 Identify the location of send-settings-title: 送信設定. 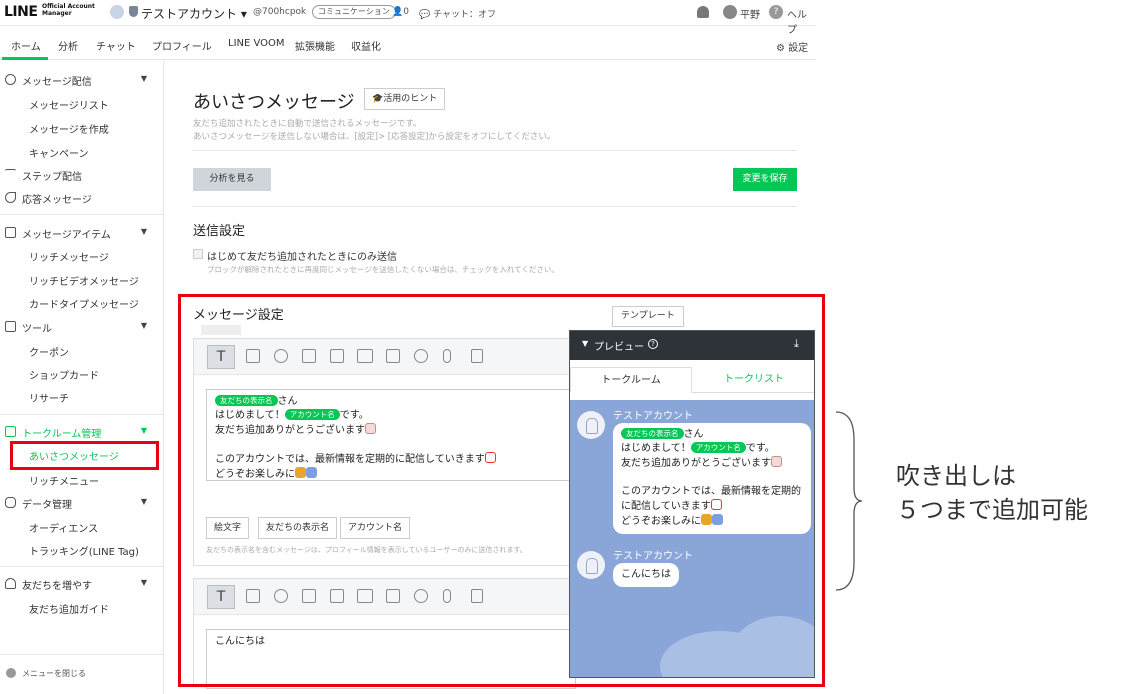
(219, 231).